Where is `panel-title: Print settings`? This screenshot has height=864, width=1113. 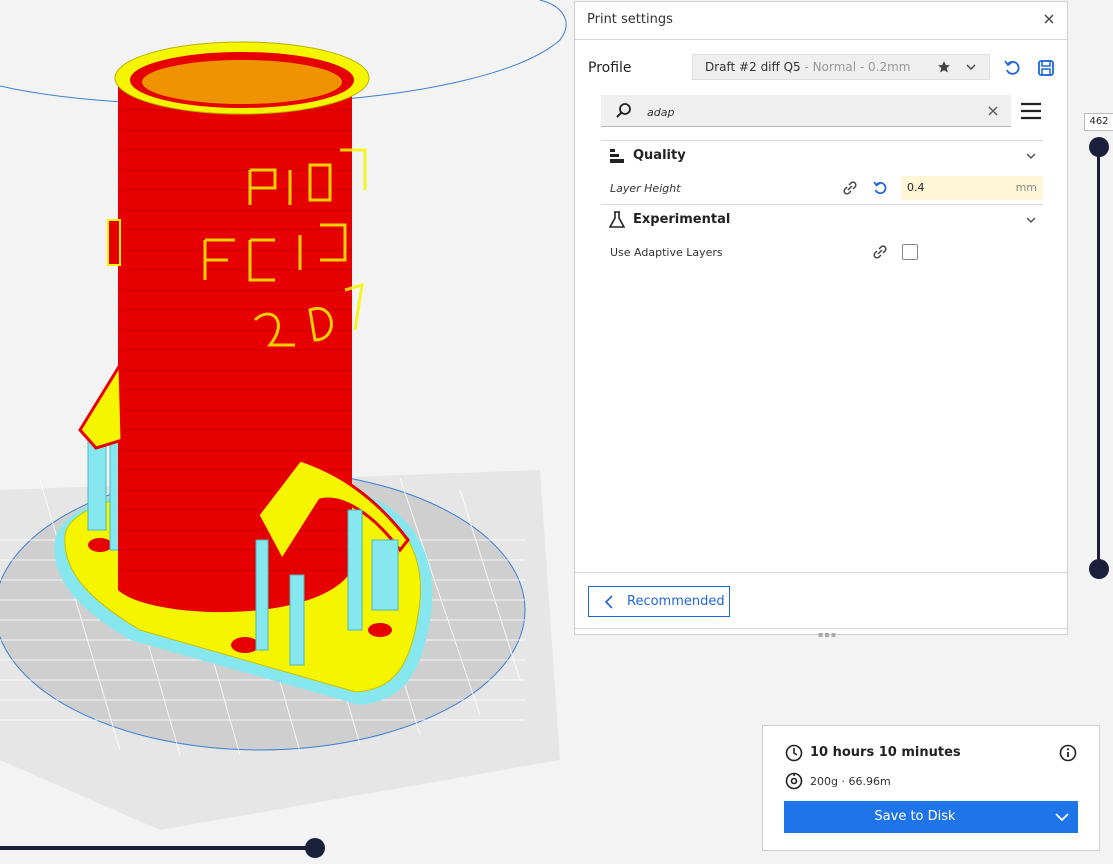
panel-title: Print settings is located at coordinates (630, 19).